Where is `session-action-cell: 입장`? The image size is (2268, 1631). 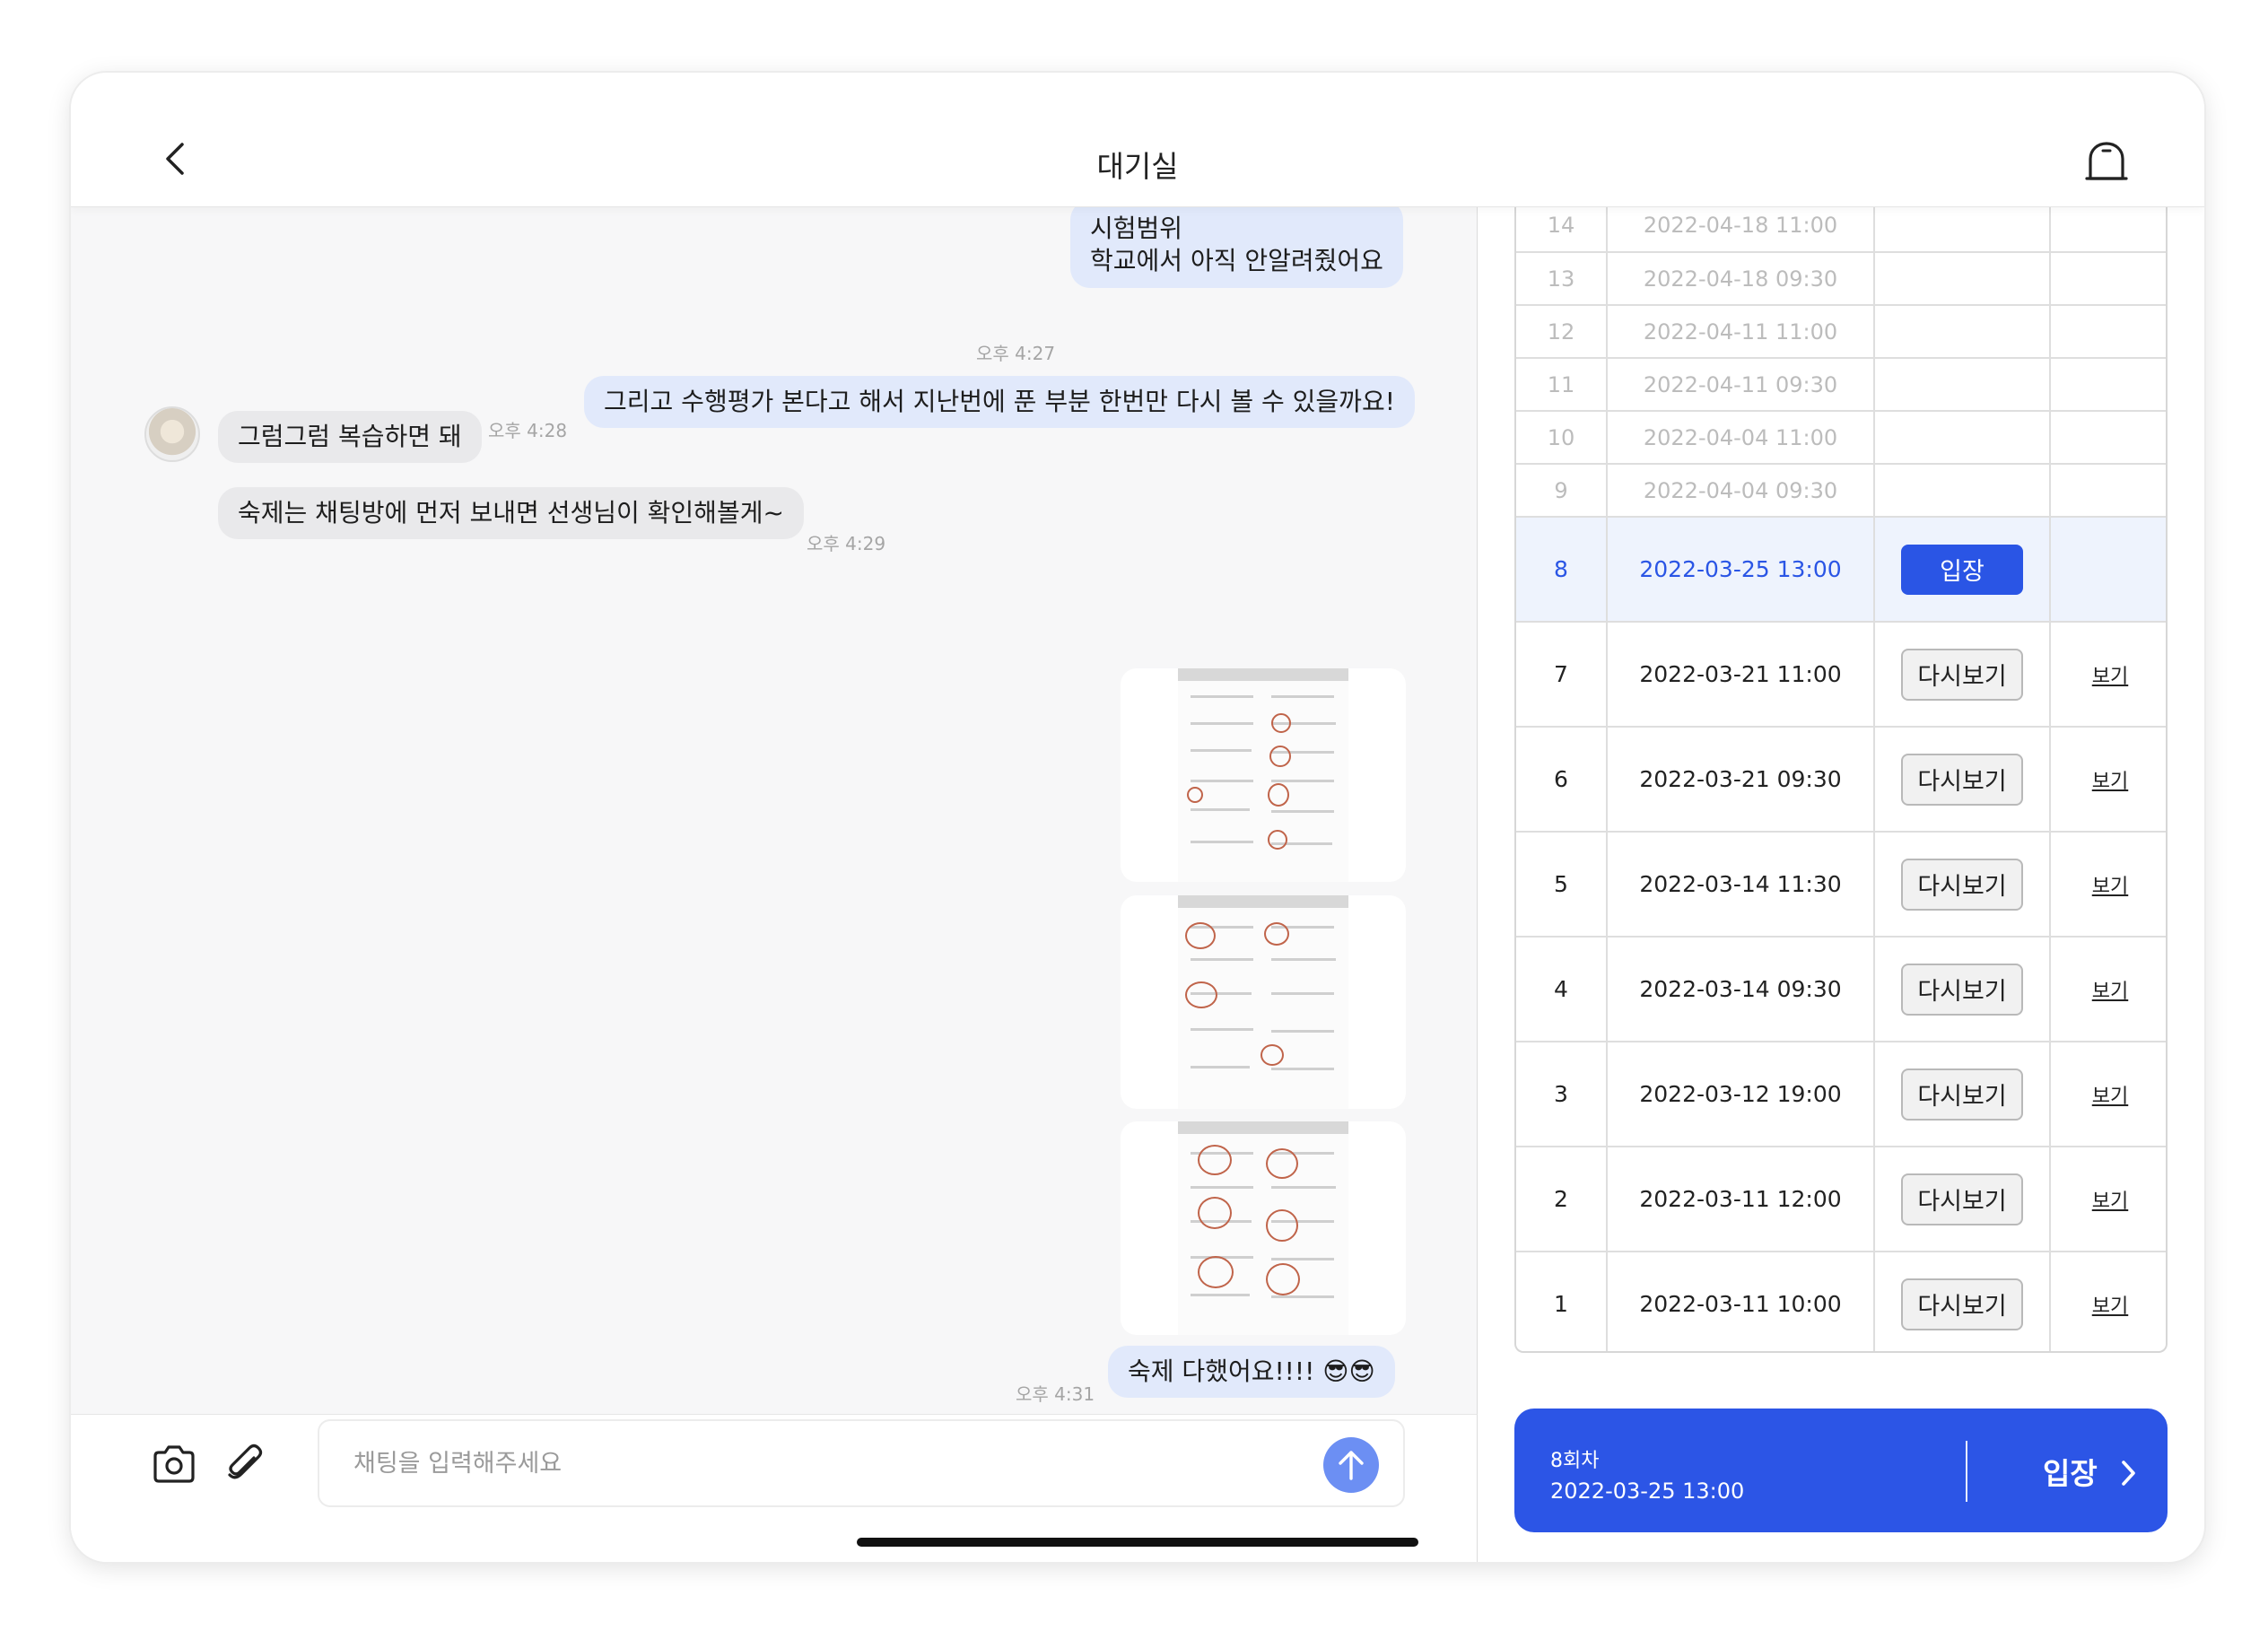 session-action-cell: 입장 is located at coordinates (1963, 569).